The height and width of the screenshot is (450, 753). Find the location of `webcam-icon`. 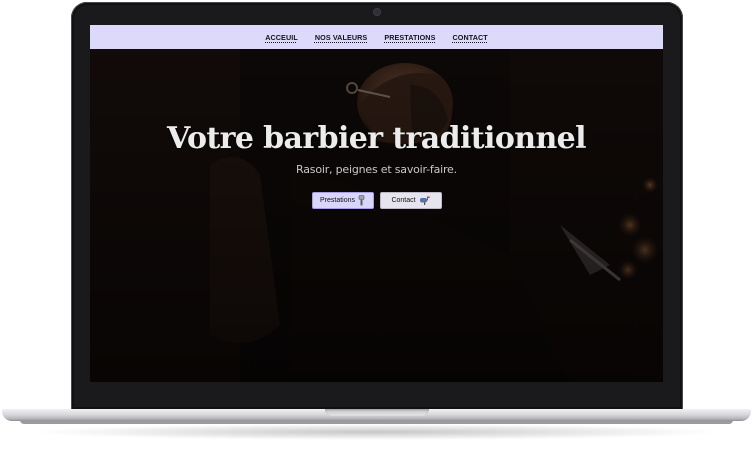

webcam-icon is located at coordinates (377, 12).